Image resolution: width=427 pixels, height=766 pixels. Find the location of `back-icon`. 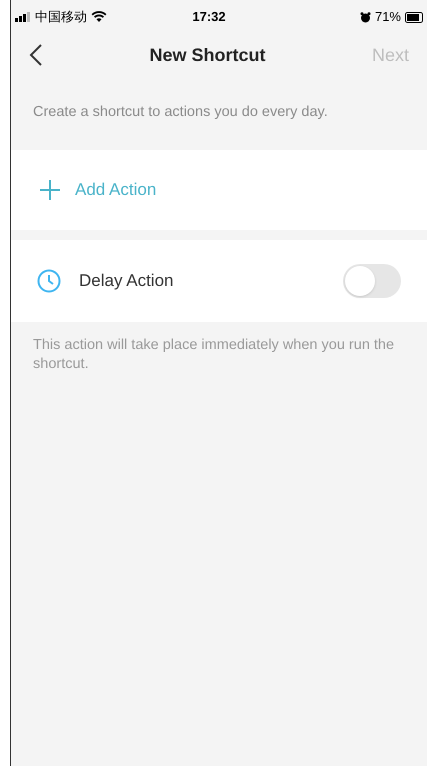

back-icon is located at coordinates (36, 55).